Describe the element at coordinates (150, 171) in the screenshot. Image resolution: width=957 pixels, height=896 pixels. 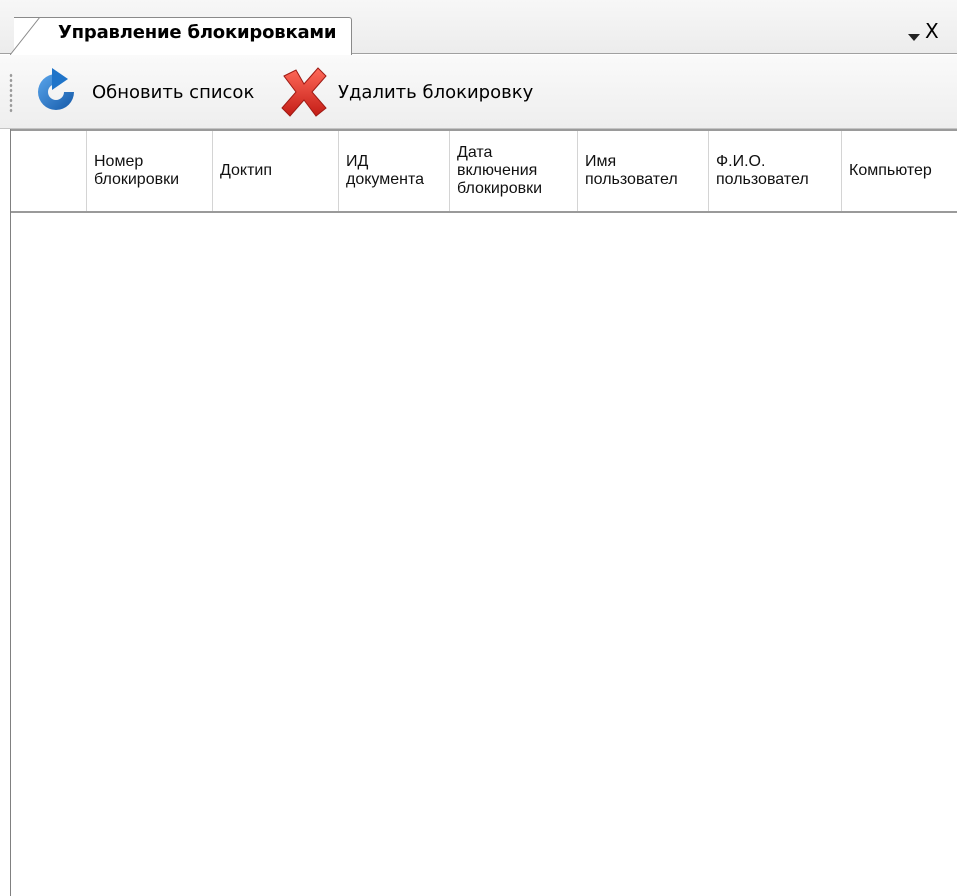
I see `column-header-lock-number: Номер блокировки` at that location.